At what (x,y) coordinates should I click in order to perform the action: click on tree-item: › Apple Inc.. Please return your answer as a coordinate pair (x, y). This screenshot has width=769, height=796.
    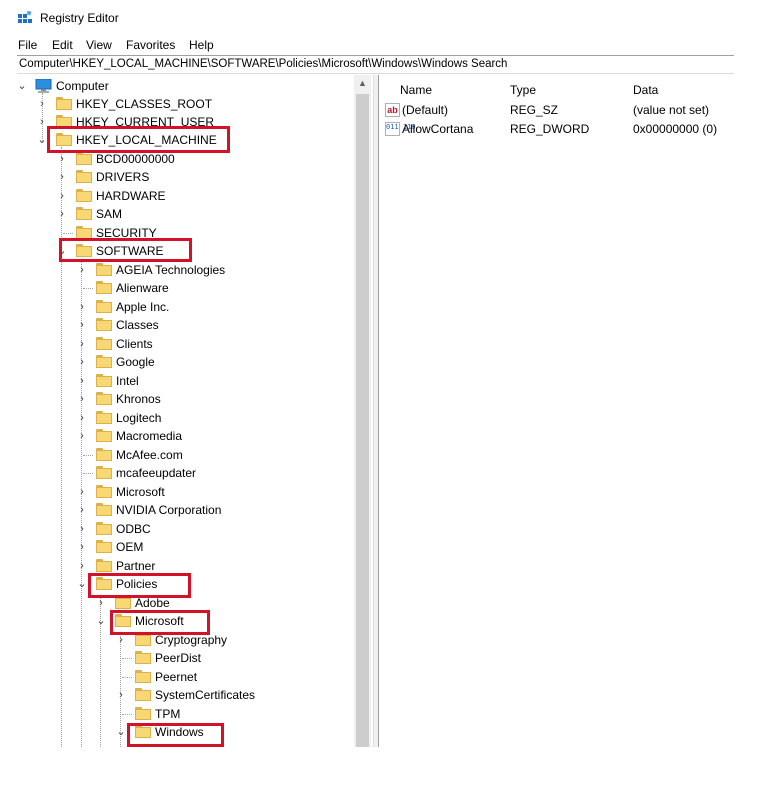
    Looking at the image, I should click on (192, 307).